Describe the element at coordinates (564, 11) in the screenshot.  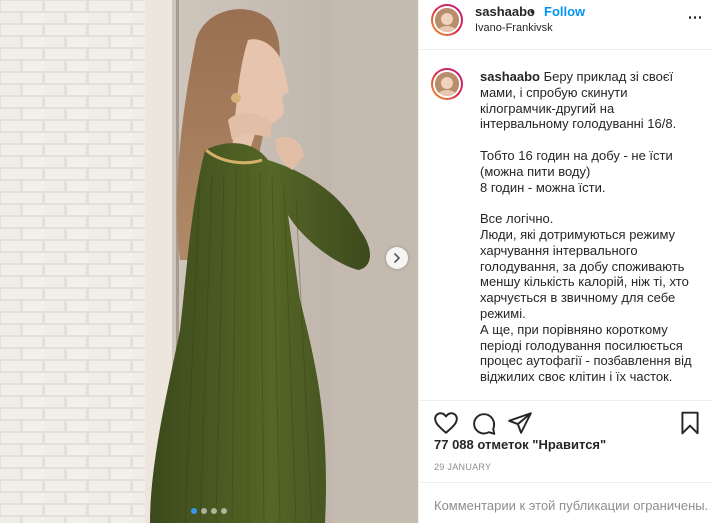
I see `follow-button: Follow` at that location.